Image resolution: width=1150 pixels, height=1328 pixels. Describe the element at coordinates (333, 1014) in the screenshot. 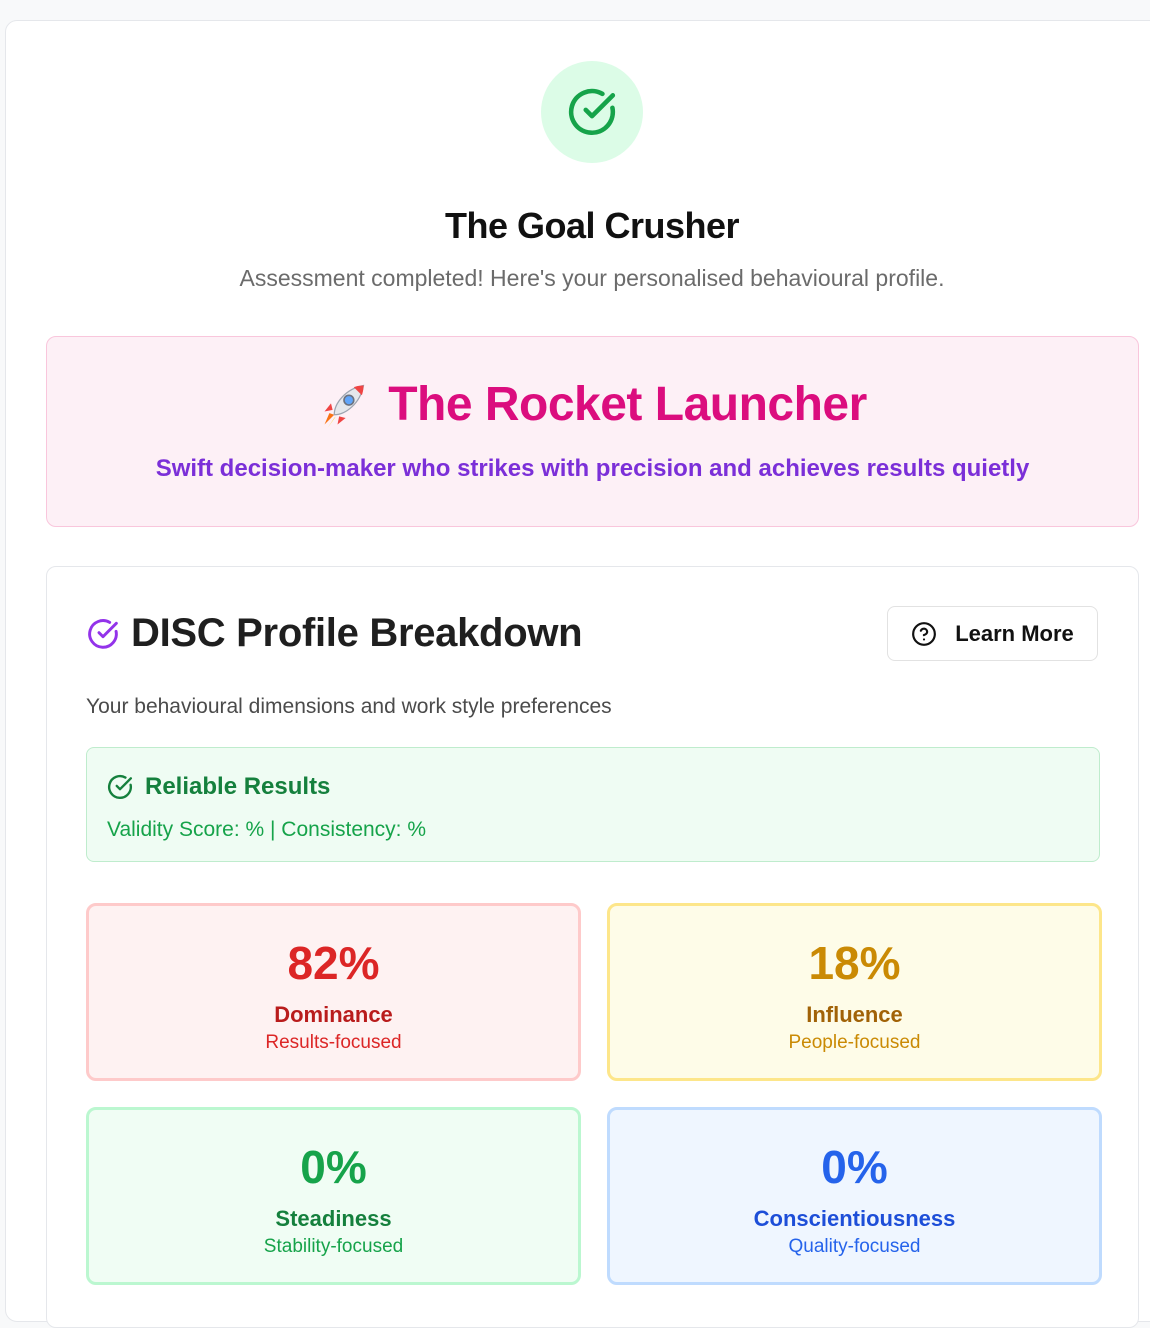

I see `score-name: Dominance` at that location.